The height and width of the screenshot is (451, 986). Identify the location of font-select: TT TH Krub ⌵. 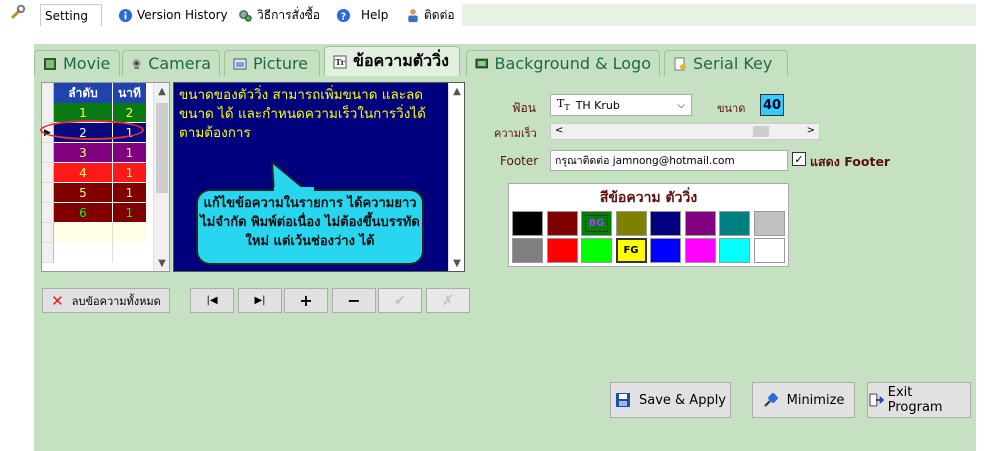
(621, 105).